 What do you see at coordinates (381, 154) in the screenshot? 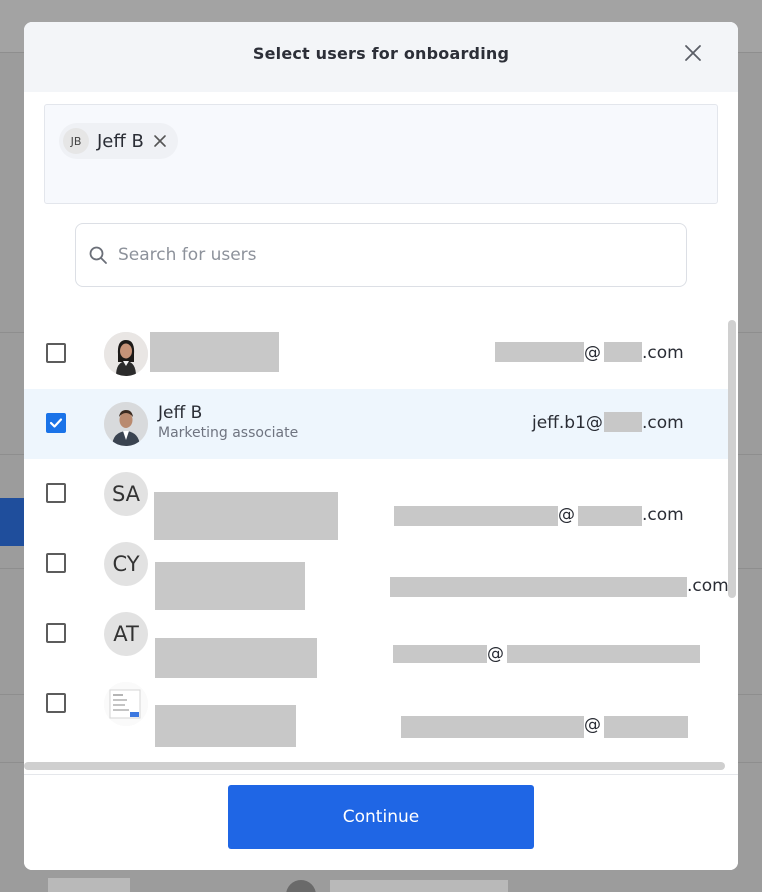
I see `selected-users-box: JB Jeff B` at bounding box center [381, 154].